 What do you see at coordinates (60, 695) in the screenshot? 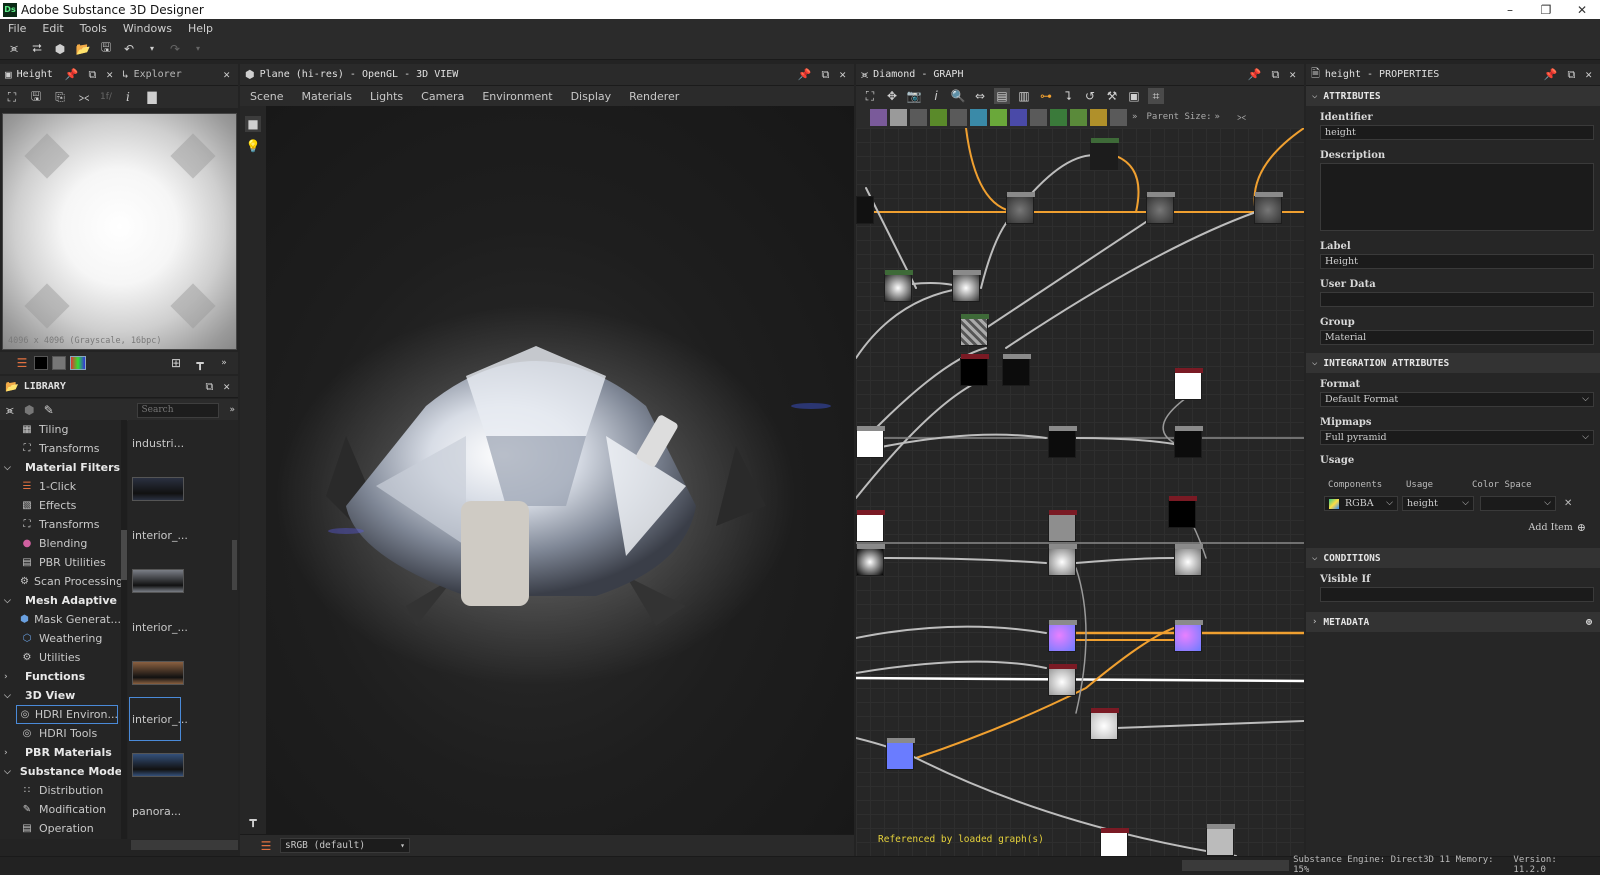
I see `library-category: ⌵ 3D View` at bounding box center [60, 695].